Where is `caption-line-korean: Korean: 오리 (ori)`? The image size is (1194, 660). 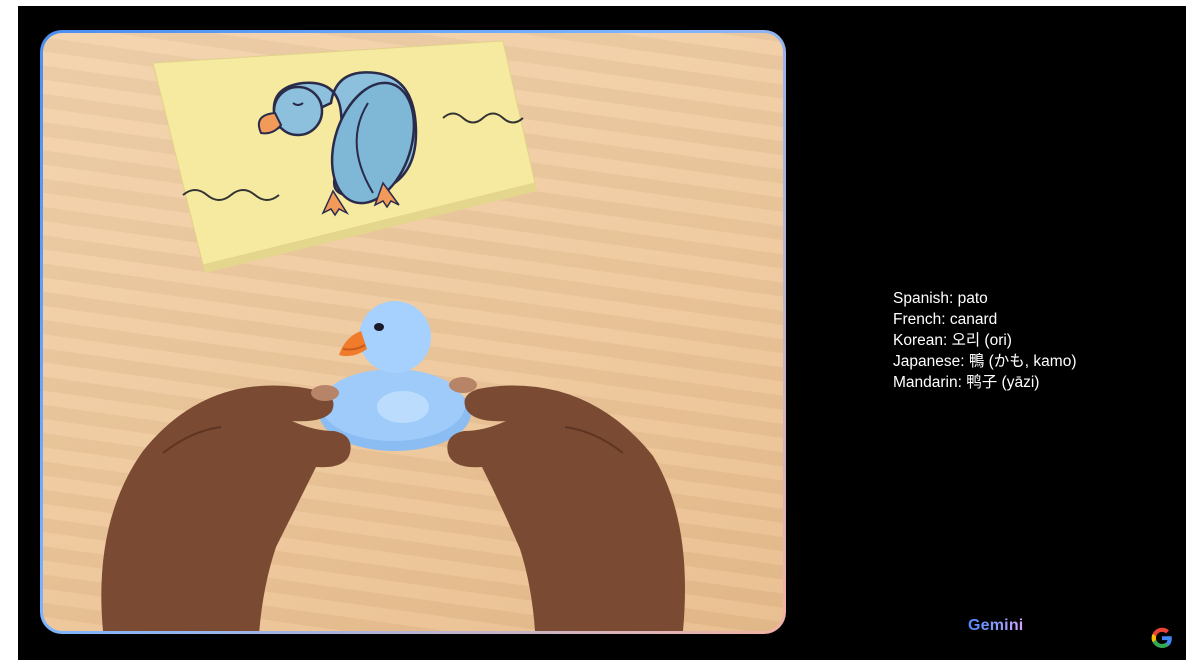
caption-line-korean: Korean: 오리 (ori) is located at coordinates (952, 340).